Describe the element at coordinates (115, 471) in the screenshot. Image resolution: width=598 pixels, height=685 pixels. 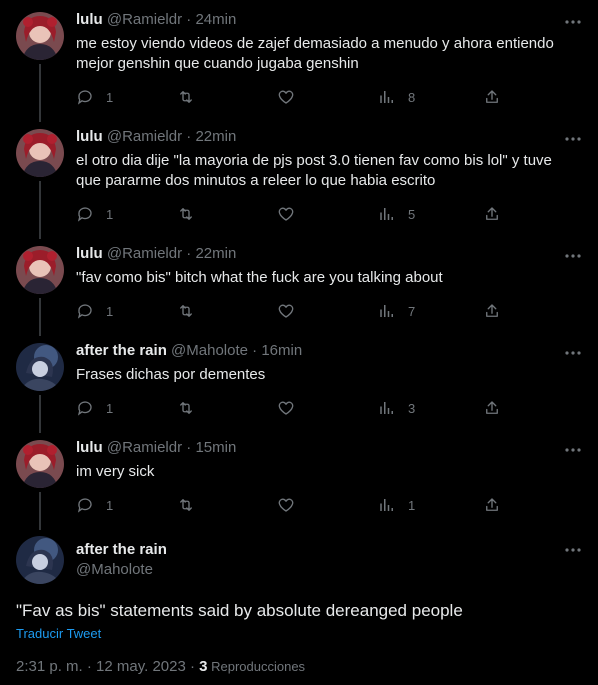
I see `tweet-text: im very sick` at that location.